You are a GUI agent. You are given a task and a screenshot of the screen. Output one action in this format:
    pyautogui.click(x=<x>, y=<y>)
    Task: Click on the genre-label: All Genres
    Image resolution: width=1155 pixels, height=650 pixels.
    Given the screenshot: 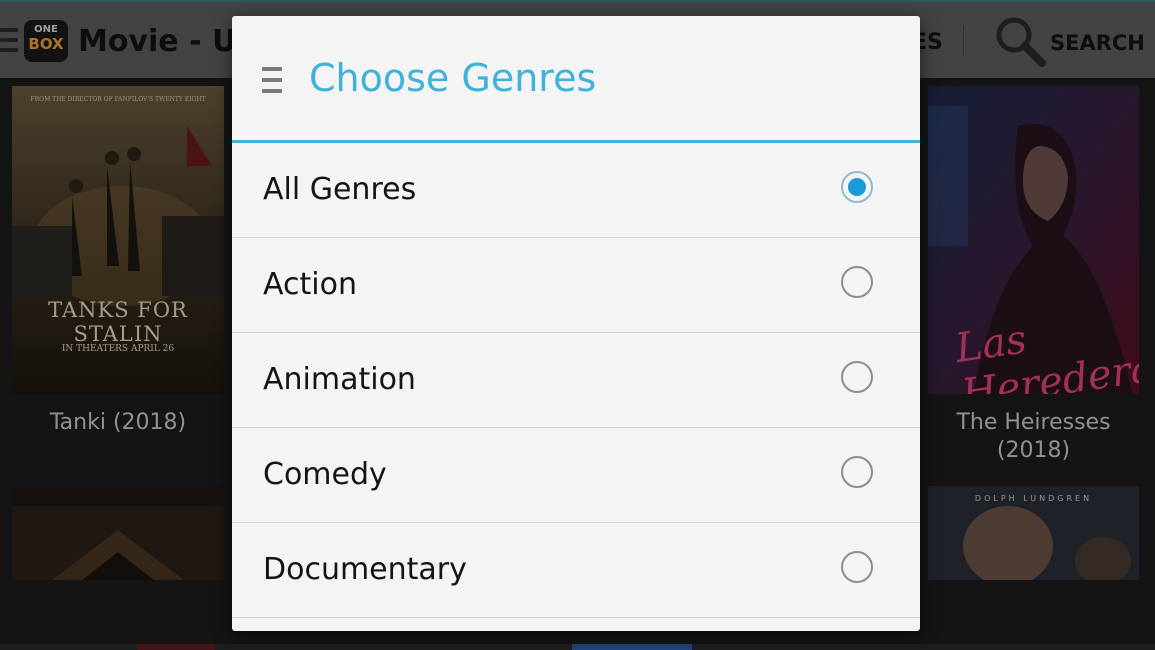 What is the action you would take?
    pyautogui.click(x=340, y=189)
    